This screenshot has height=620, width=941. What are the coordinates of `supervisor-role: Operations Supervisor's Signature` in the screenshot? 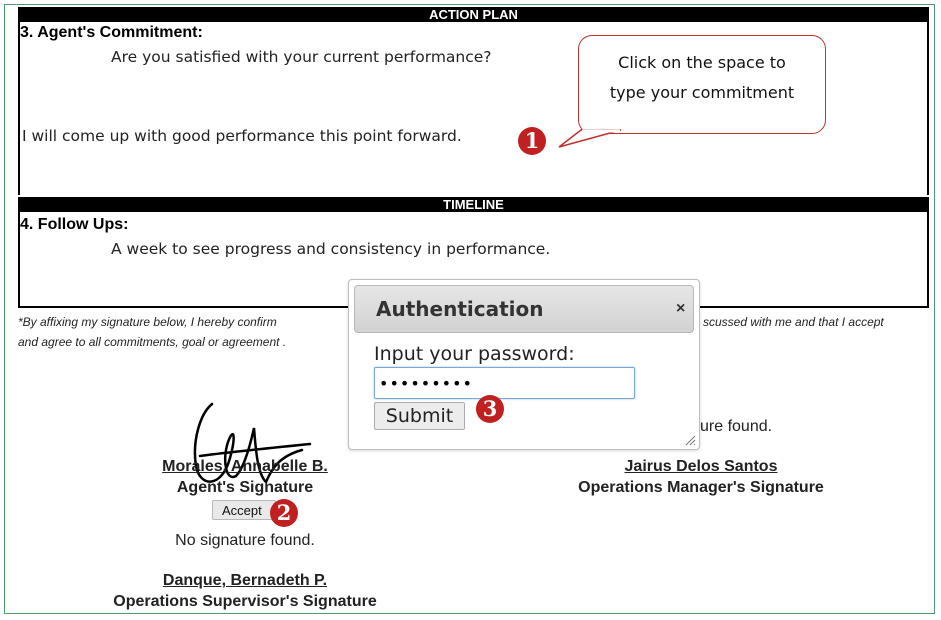 It's located at (245, 601).